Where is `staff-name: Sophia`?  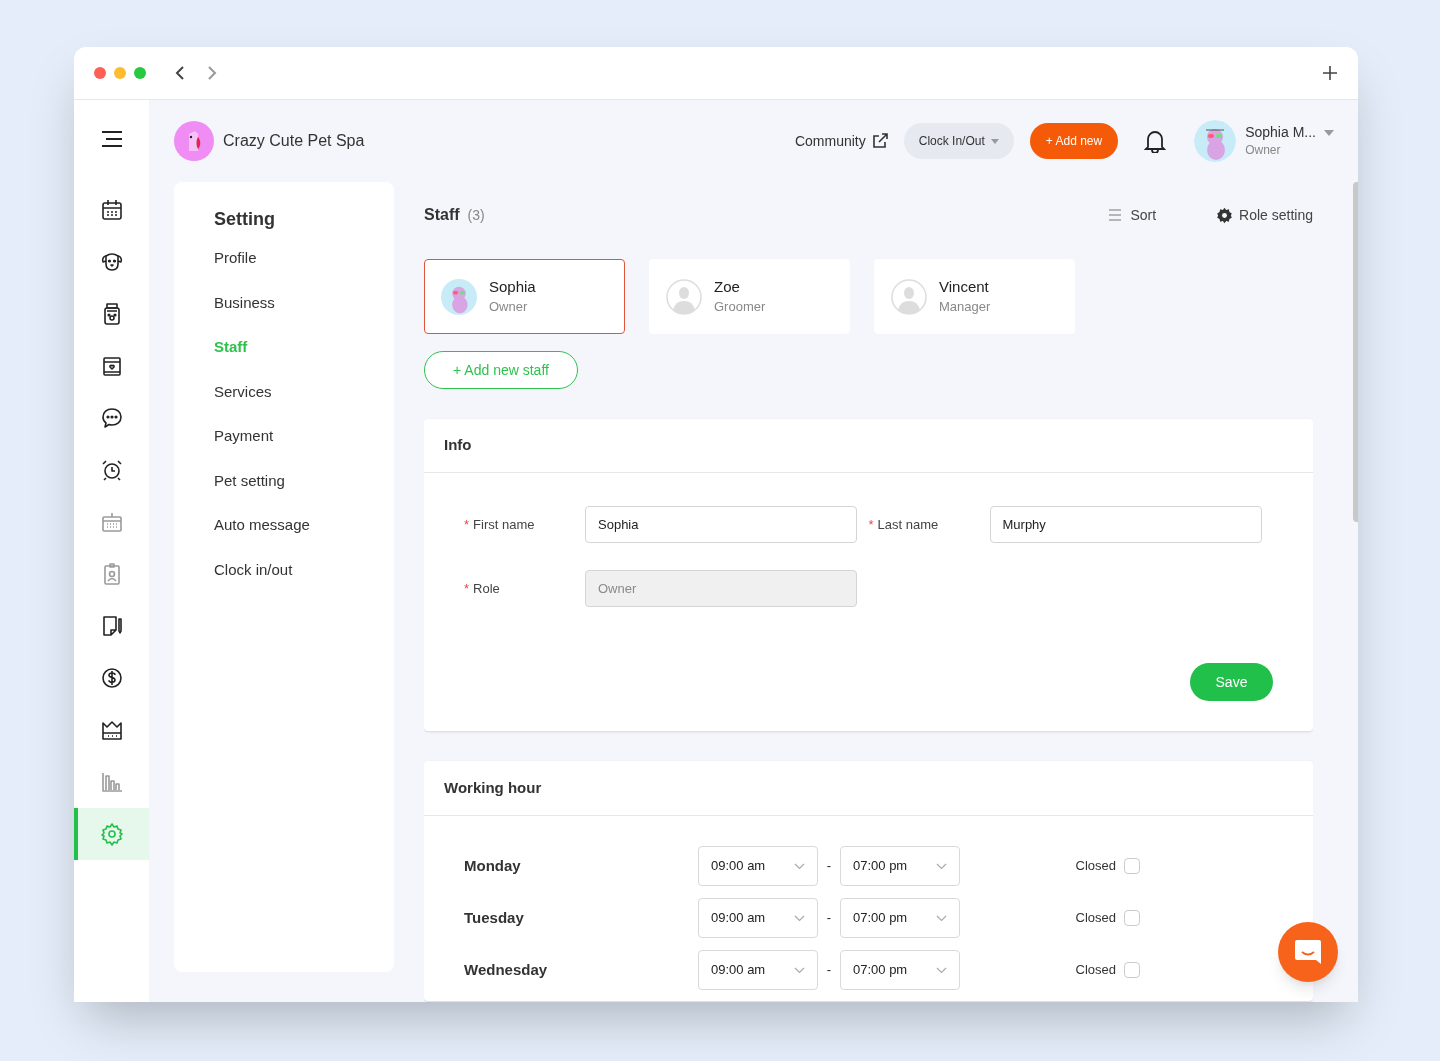 staff-name: Sophia is located at coordinates (512, 287).